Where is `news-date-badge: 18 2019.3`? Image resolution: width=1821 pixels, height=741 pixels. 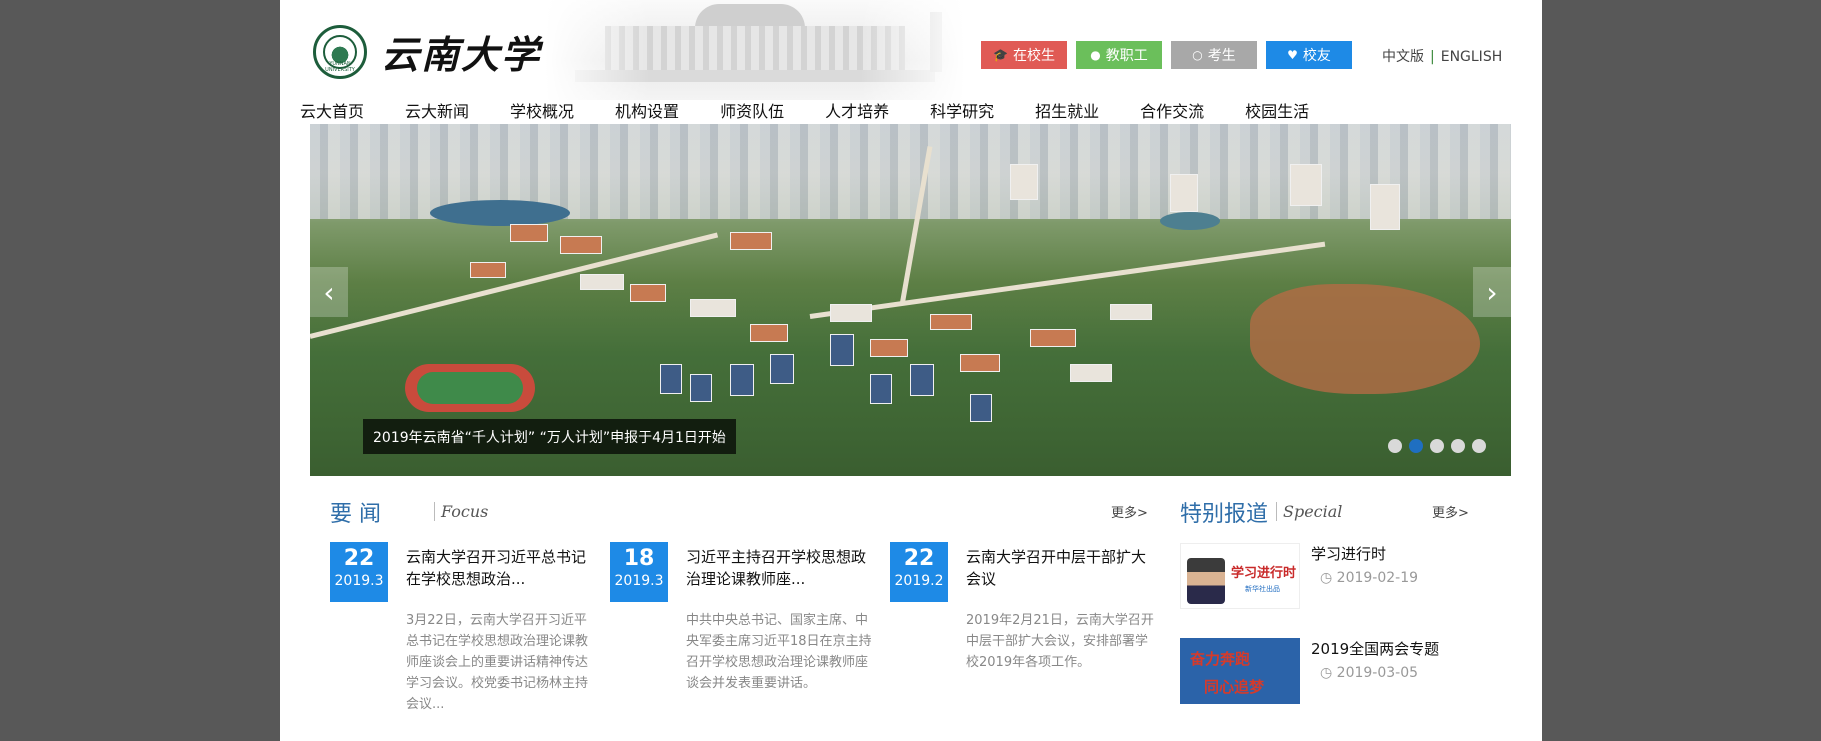
news-date-badge: 18 2019.3 is located at coordinates (639, 572).